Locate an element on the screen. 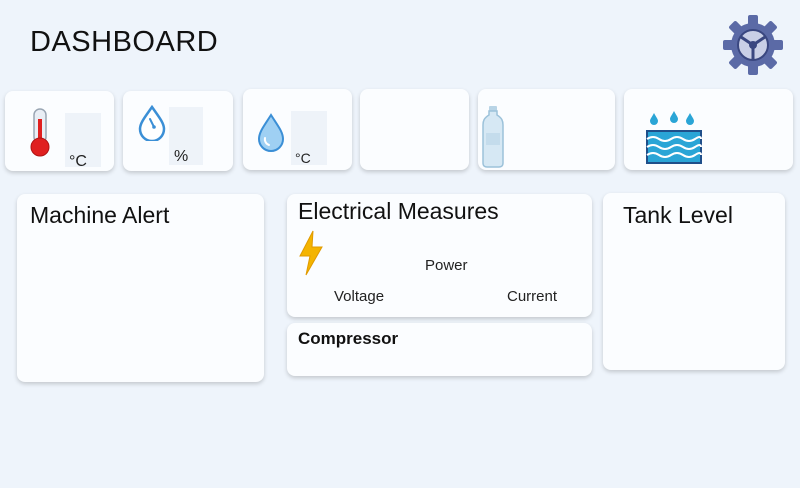 The height and width of the screenshot is (488, 800). sensor-tile-bottle is located at coordinates (546, 129).